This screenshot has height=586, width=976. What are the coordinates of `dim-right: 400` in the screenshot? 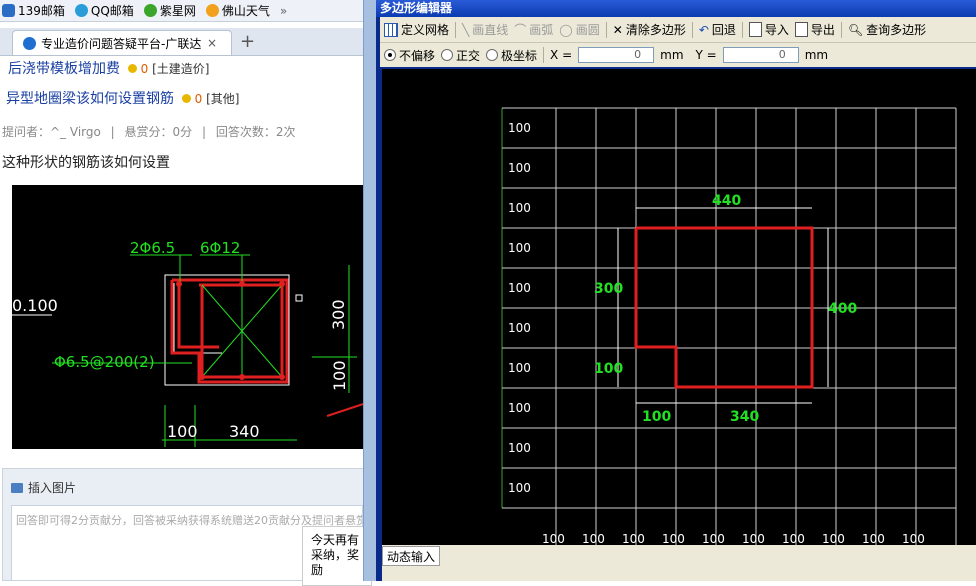 It's located at (842, 309).